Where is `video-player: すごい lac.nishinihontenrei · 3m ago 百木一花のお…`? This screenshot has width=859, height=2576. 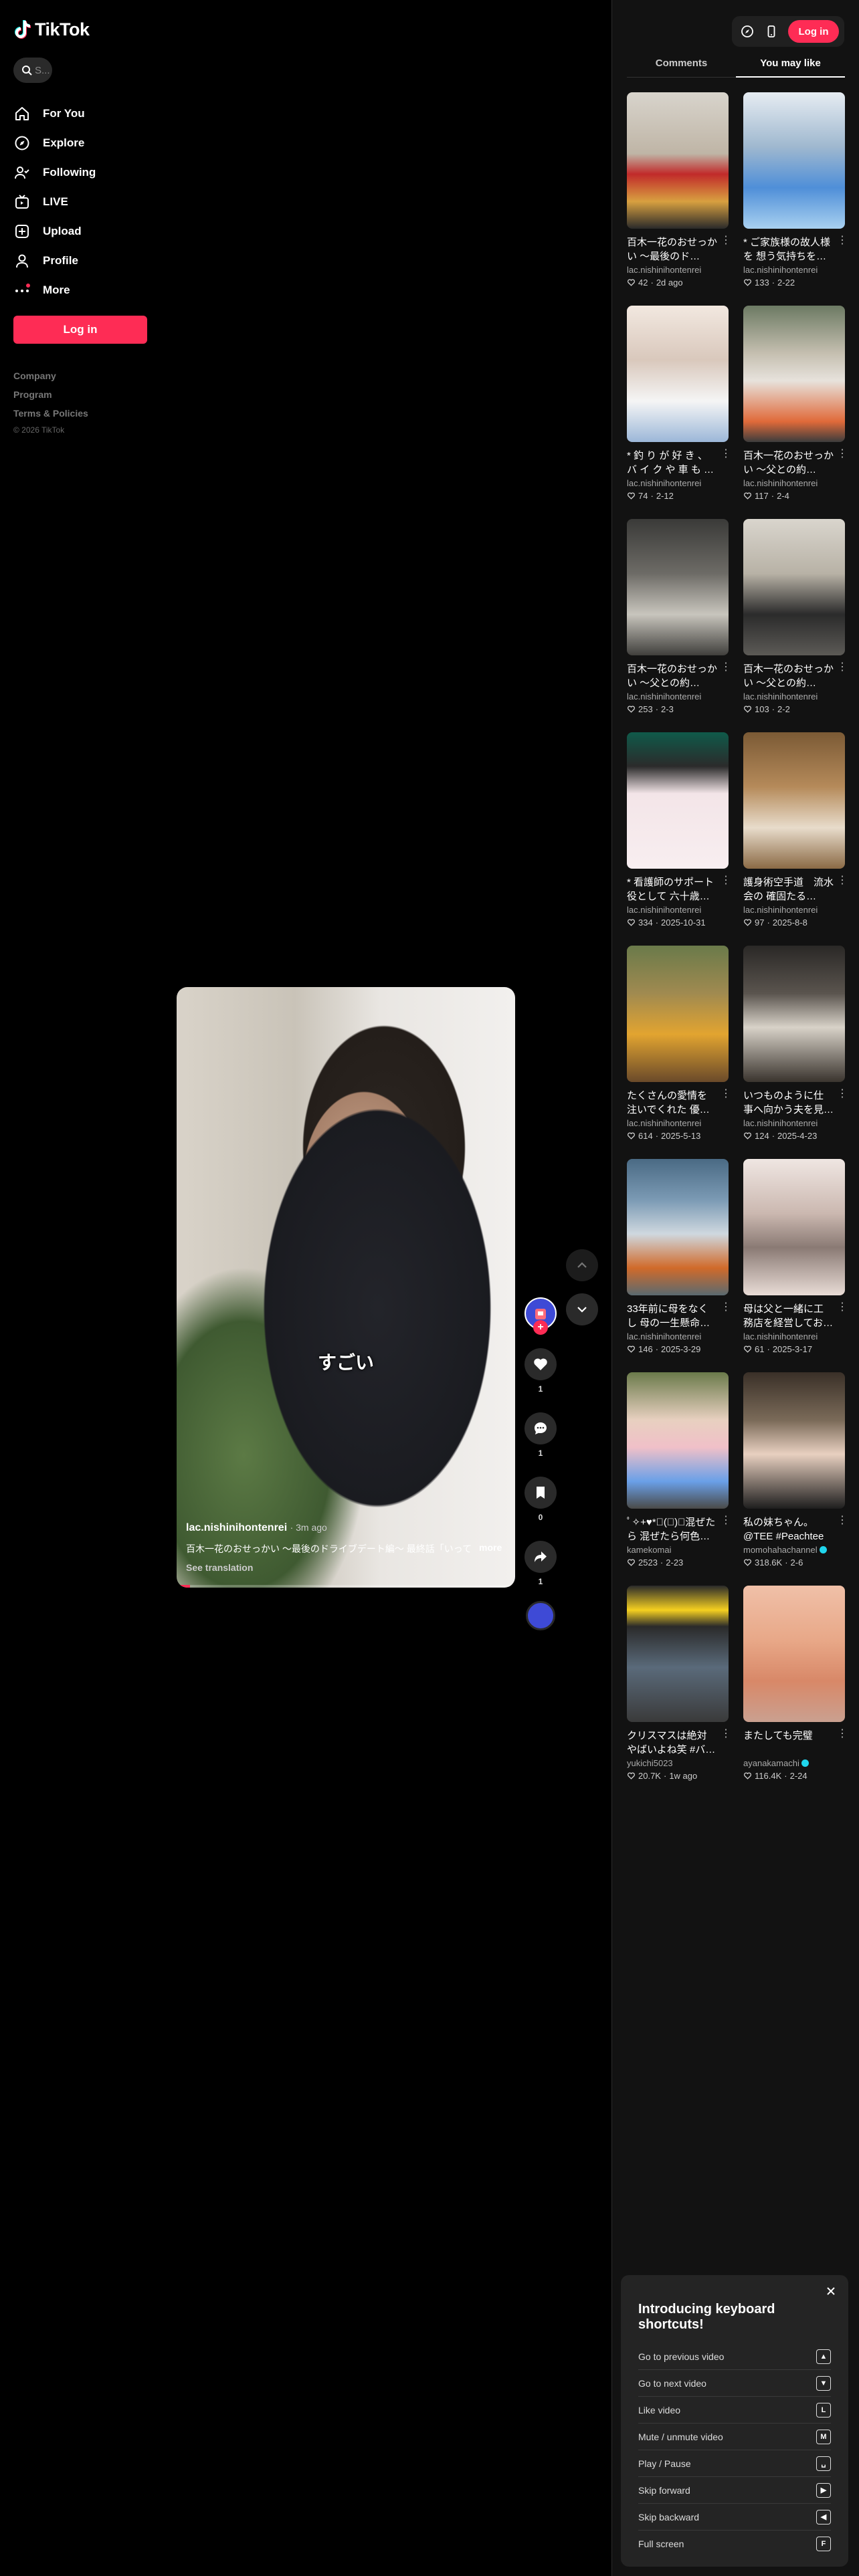
video-player: すごい lac.nishinihontenrei · 3m ago 百木一花のお… is located at coordinates (346, 1288).